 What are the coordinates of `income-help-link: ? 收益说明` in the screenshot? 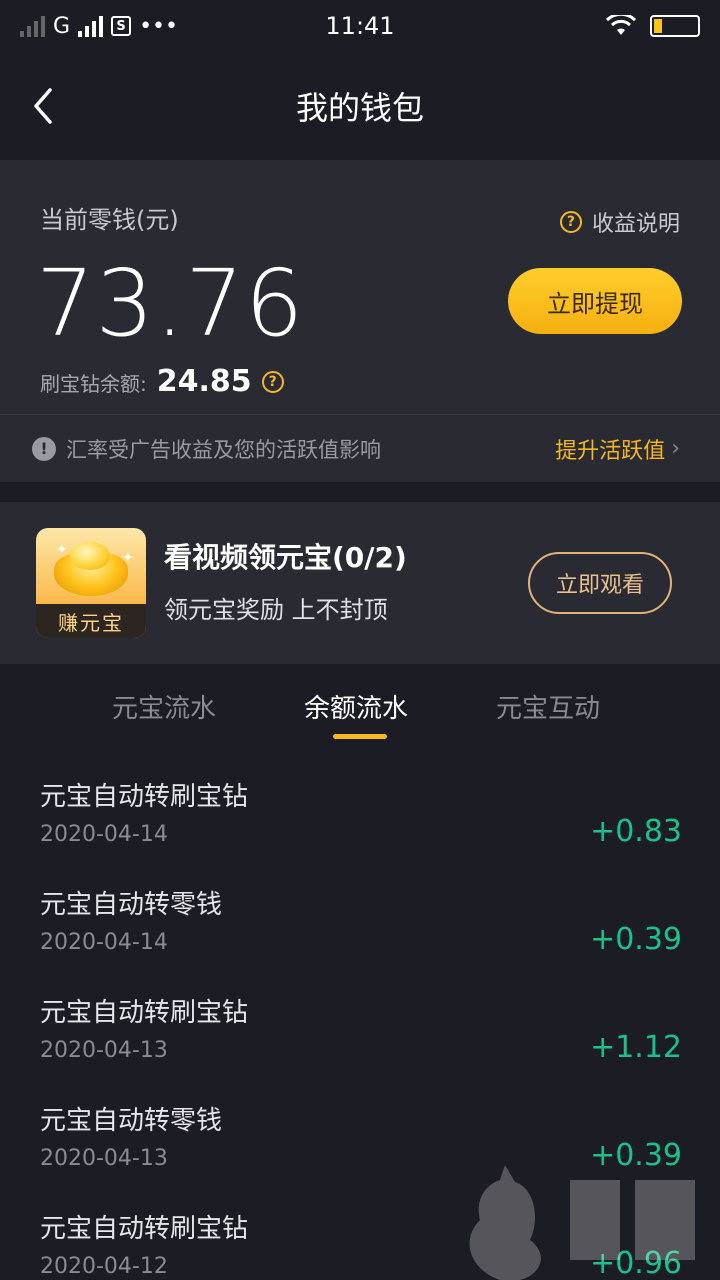 It's located at (619, 222).